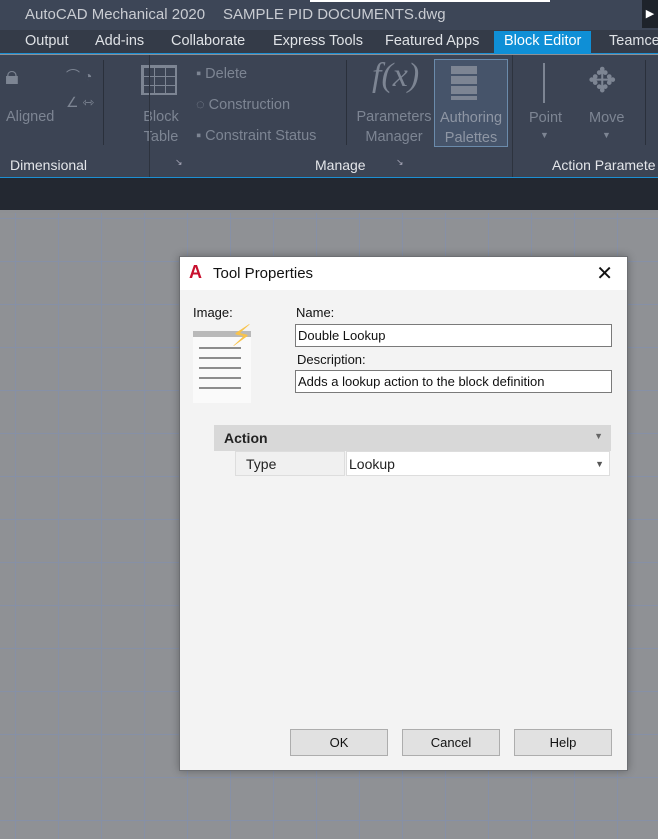 This screenshot has height=839, width=658. Describe the element at coordinates (602, 81) in the screenshot. I see `move-icon: ✥` at that location.